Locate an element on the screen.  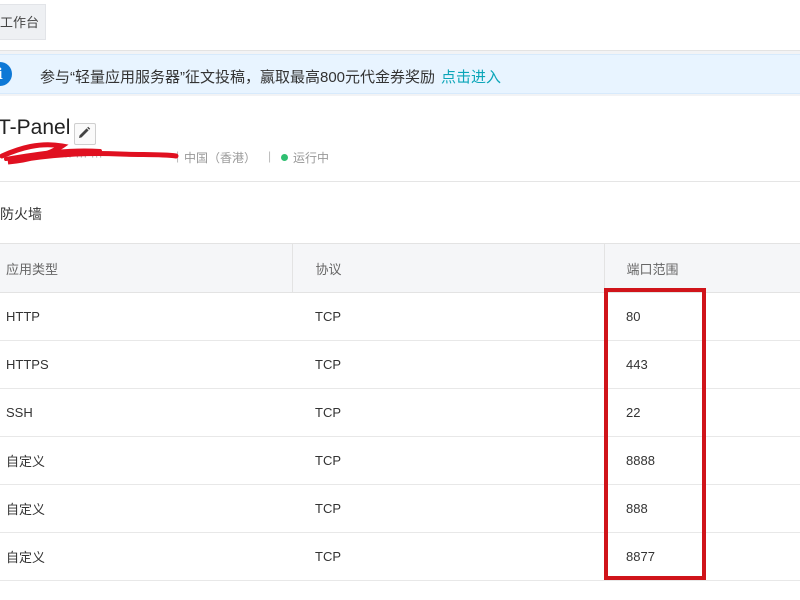
column-header-port-range: 端口范围 is located at coordinates (701, 268).